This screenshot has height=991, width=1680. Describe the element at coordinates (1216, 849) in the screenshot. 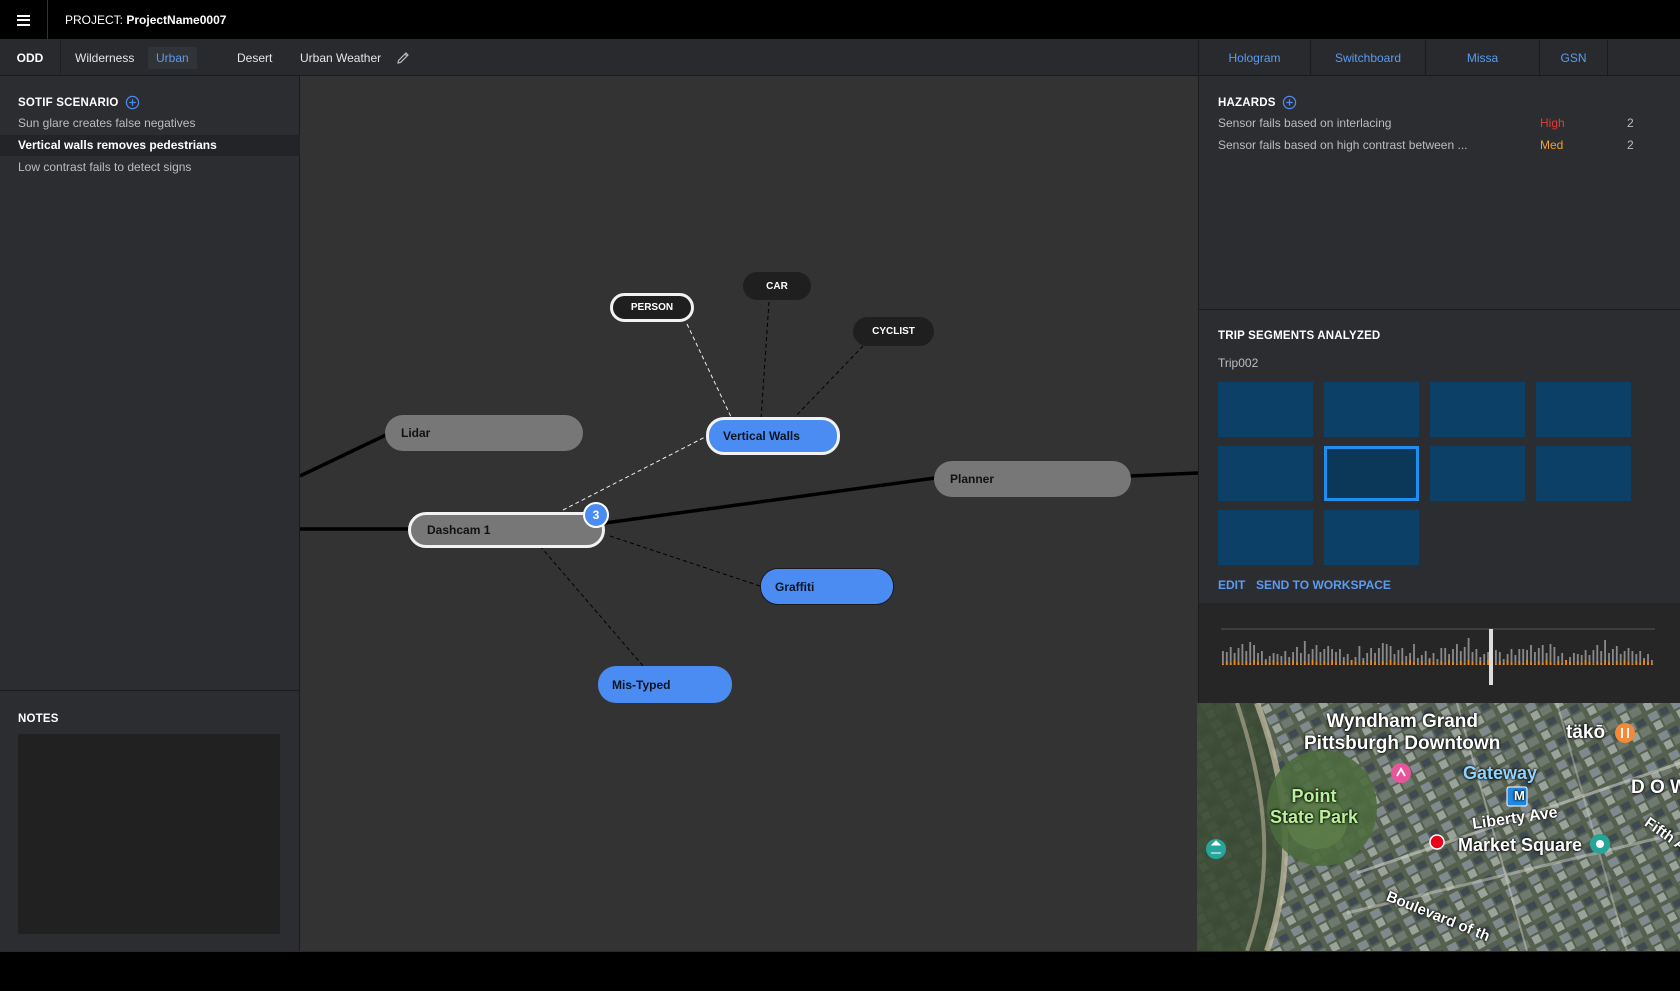

I see `museum-pin-icon` at that location.